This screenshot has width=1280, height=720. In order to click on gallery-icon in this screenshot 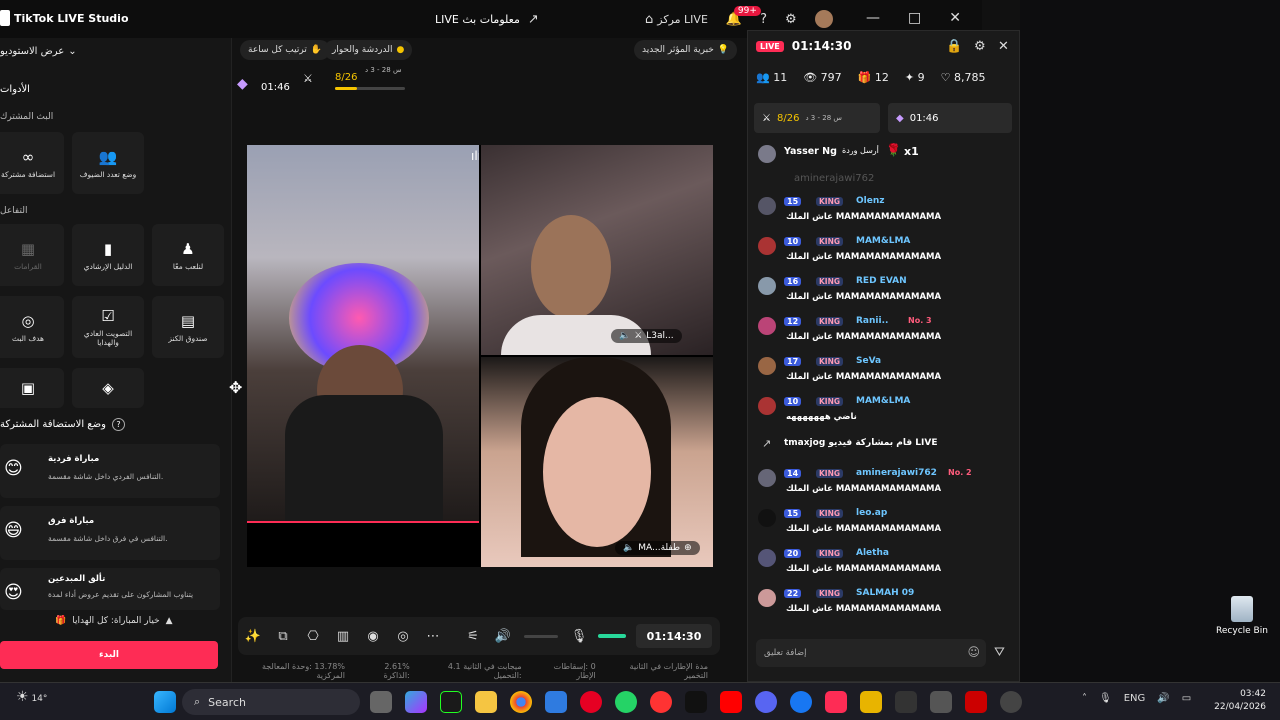, I will do `click(941, 702)`.